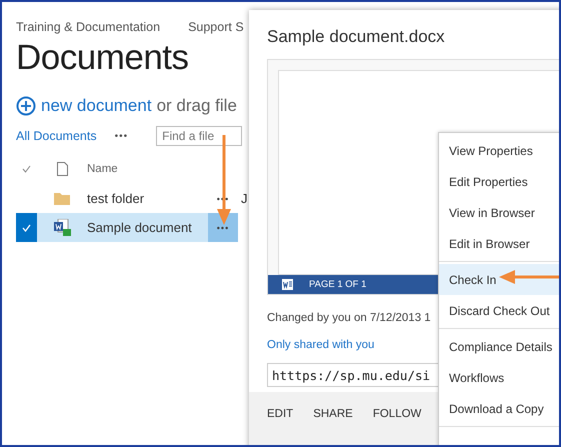 This screenshot has width=561, height=447. What do you see at coordinates (196, 106) in the screenshot?
I see `drag-files-text: or drag file` at bounding box center [196, 106].